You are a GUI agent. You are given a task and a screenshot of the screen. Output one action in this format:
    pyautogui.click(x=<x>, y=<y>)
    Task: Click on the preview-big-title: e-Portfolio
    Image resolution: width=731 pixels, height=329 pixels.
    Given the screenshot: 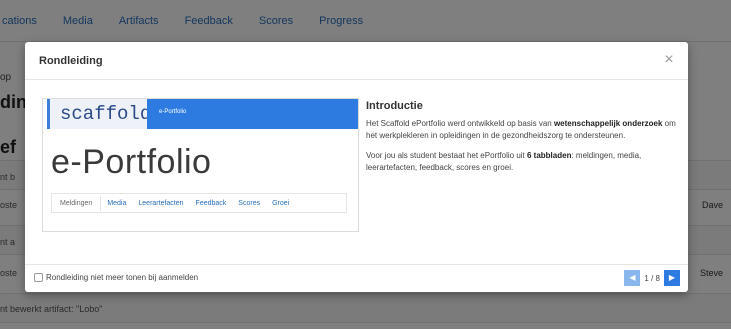 What is the action you would take?
    pyautogui.click(x=131, y=162)
    